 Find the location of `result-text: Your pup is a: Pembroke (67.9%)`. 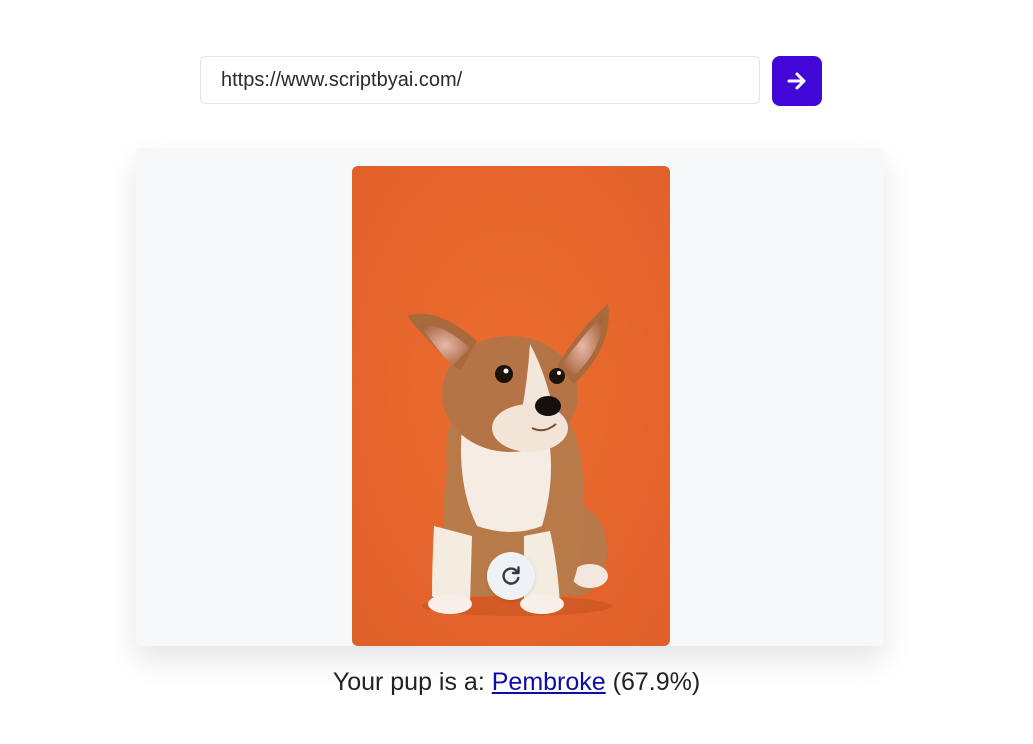

result-text: Your pup is a: Pembroke (67.9%) is located at coordinates (516, 682).